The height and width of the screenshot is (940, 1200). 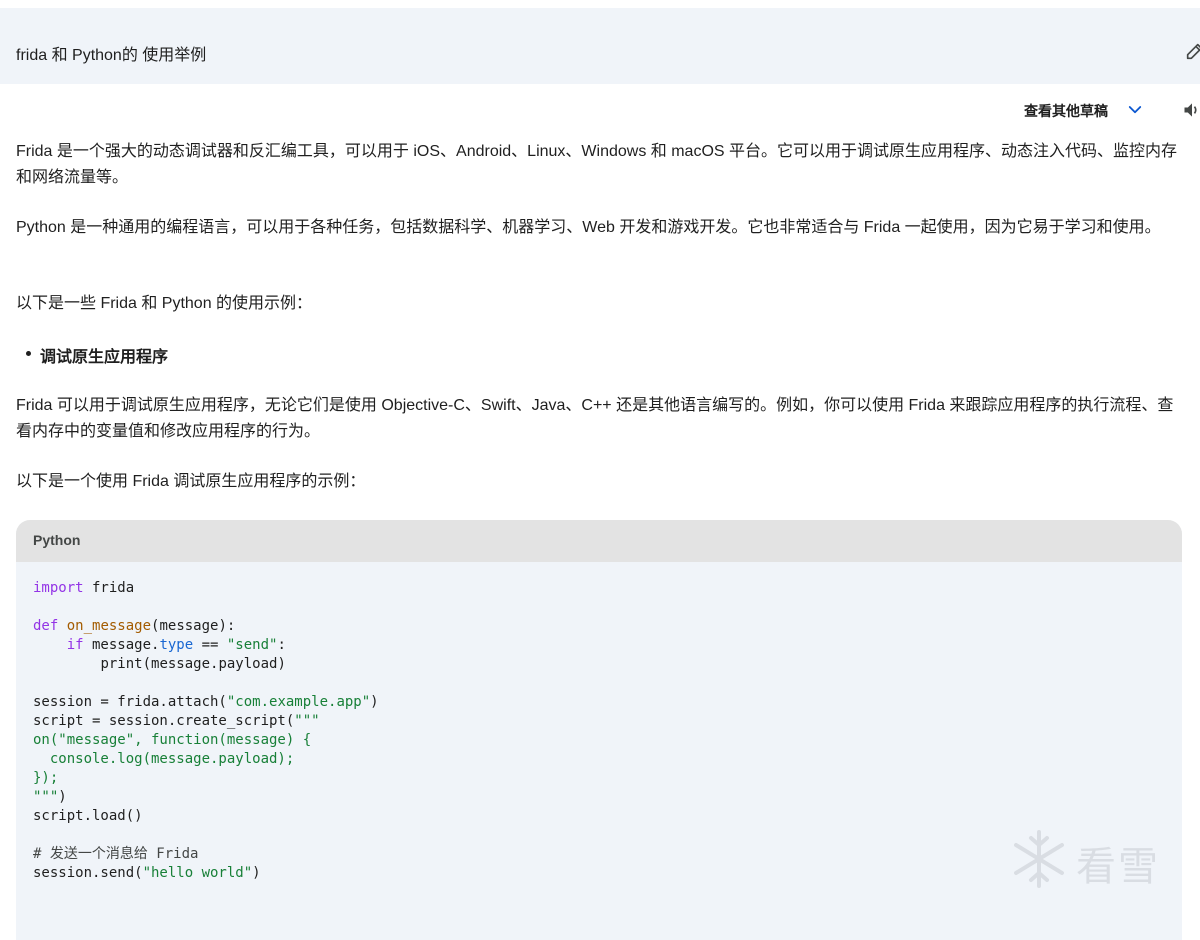 What do you see at coordinates (191, 481) in the screenshot?
I see `response-paragraph: 以下是一个使用 Frida 调试原生应用程序的示例：` at bounding box center [191, 481].